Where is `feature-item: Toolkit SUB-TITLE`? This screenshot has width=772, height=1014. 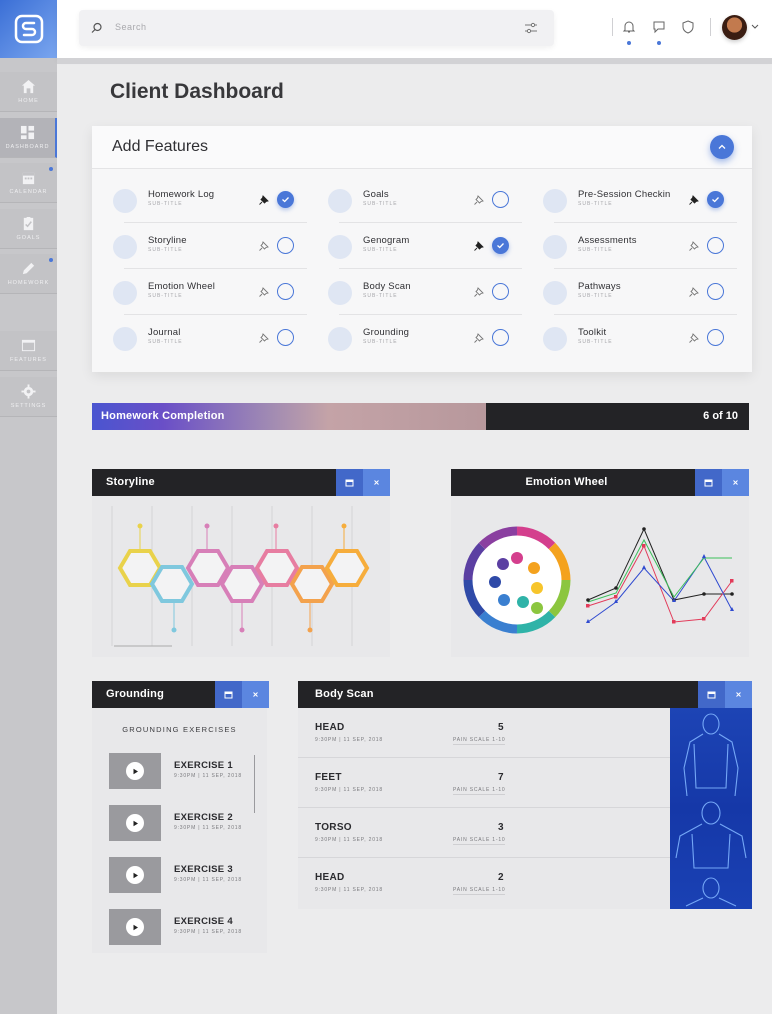
feature-item: Toolkit SUB-TITLE is located at coordinates (640, 338).